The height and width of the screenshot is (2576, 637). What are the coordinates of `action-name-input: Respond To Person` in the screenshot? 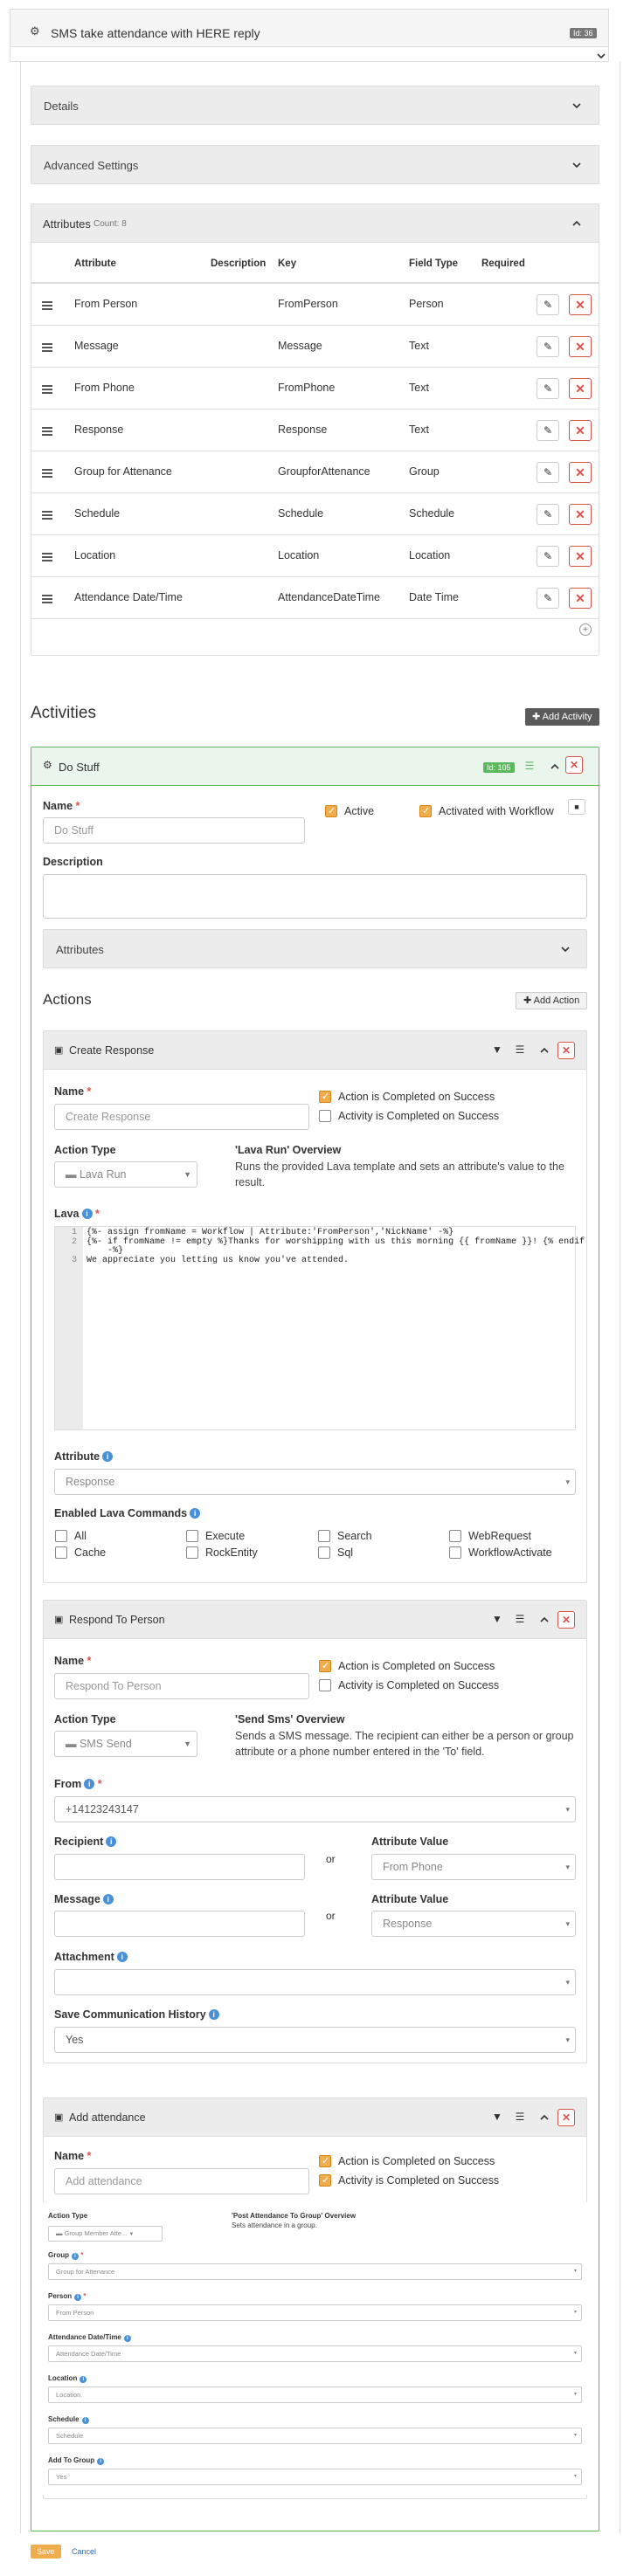 It's located at (182, 1686).